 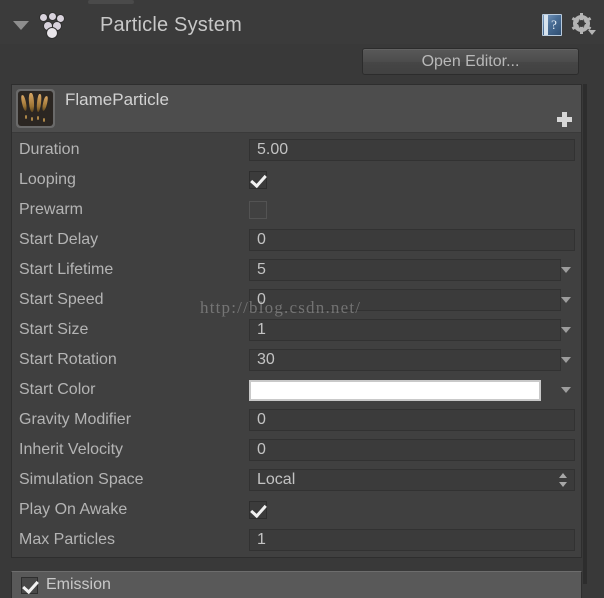 What do you see at coordinates (51, 209) in the screenshot?
I see `property-label: Prewarm` at bounding box center [51, 209].